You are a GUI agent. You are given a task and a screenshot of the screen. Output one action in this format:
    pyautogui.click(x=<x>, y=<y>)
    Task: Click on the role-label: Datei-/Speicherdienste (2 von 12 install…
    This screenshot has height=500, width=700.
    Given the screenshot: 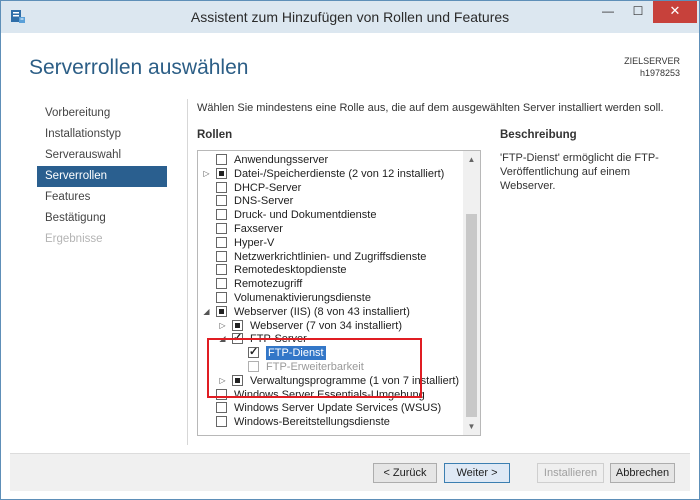 What is the action you would take?
    pyautogui.click(x=339, y=173)
    